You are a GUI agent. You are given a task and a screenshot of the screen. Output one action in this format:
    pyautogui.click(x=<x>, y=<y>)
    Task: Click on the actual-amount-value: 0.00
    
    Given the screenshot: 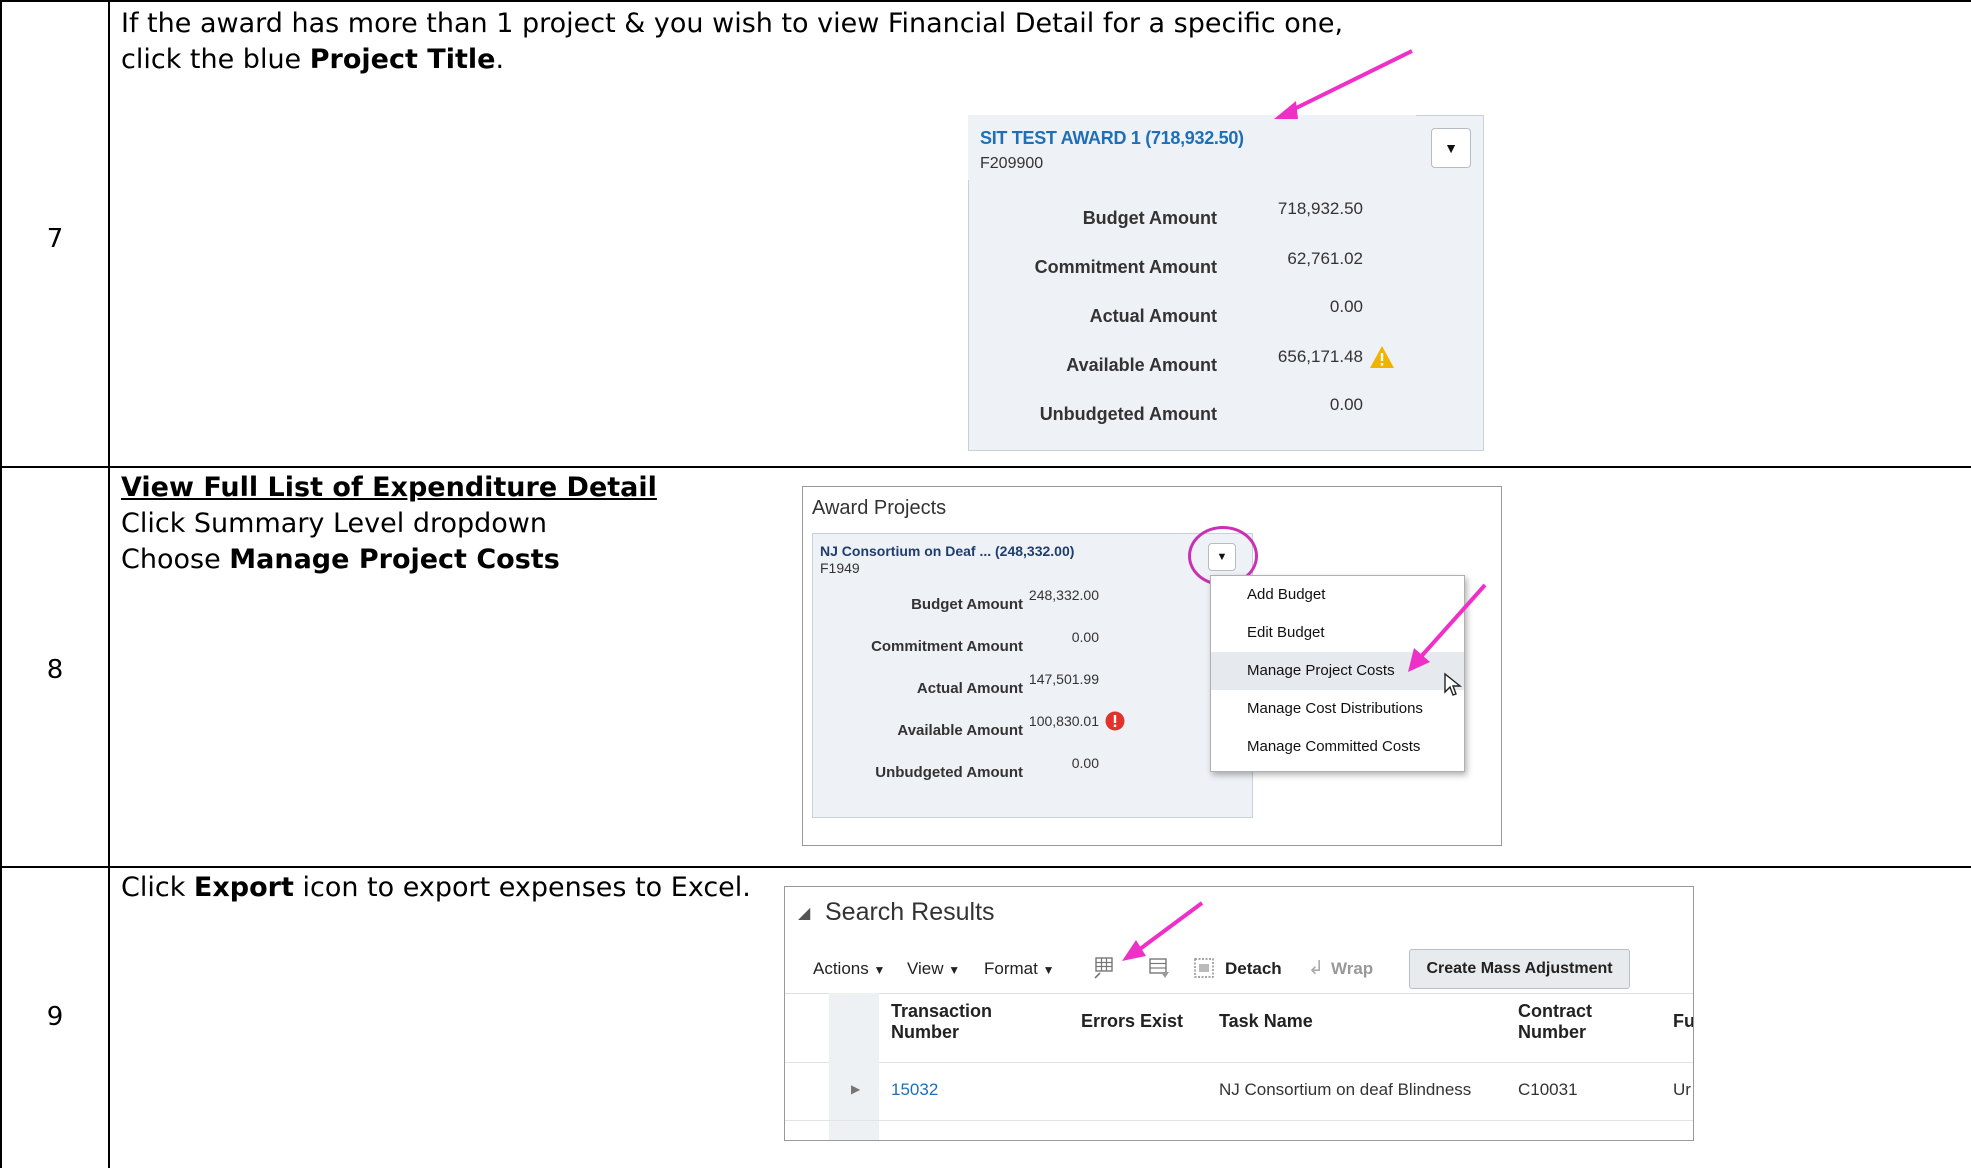 What is the action you would take?
    pyautogui.click(x=1346, y=306)
    